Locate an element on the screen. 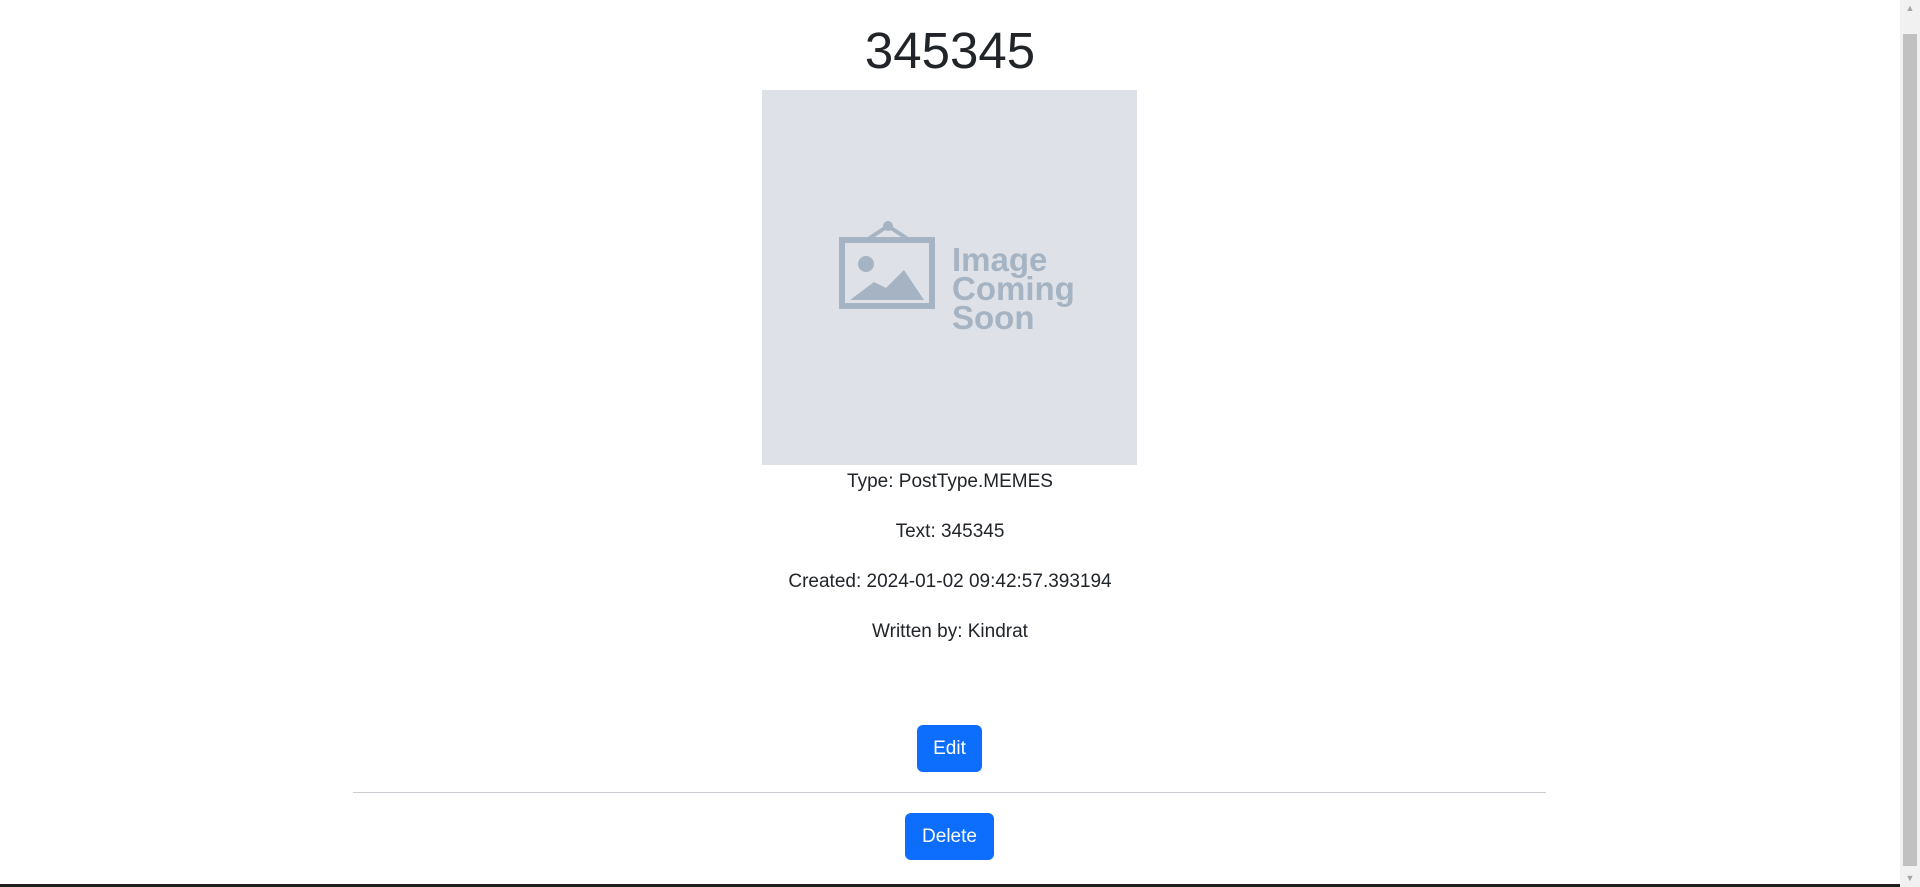  post-created: Created: 2024-01-02 09:42:57.393194 is located at coordinates (950, 581).